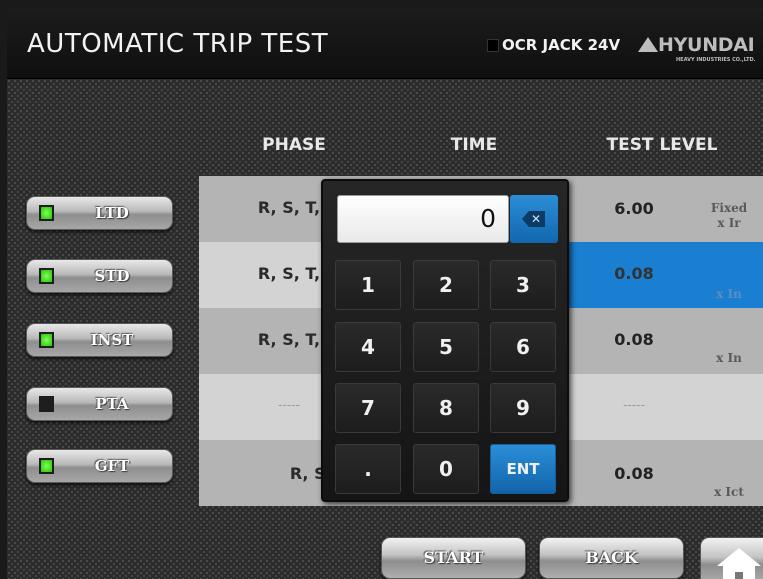 This screenshot has width=763, height=579. Describe the element at coordinates (729, 492) in the screenshot. I see `unit-label: x Ict` at that location.